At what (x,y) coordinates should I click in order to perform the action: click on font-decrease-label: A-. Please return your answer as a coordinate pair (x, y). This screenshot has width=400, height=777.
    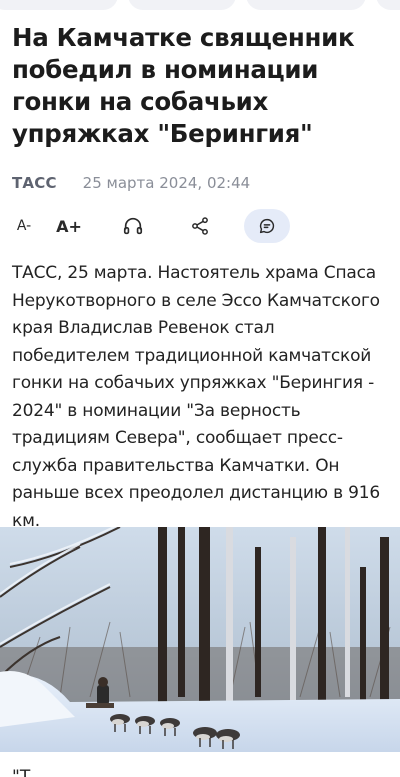
    Looking at the image, I should click on (24, 226).